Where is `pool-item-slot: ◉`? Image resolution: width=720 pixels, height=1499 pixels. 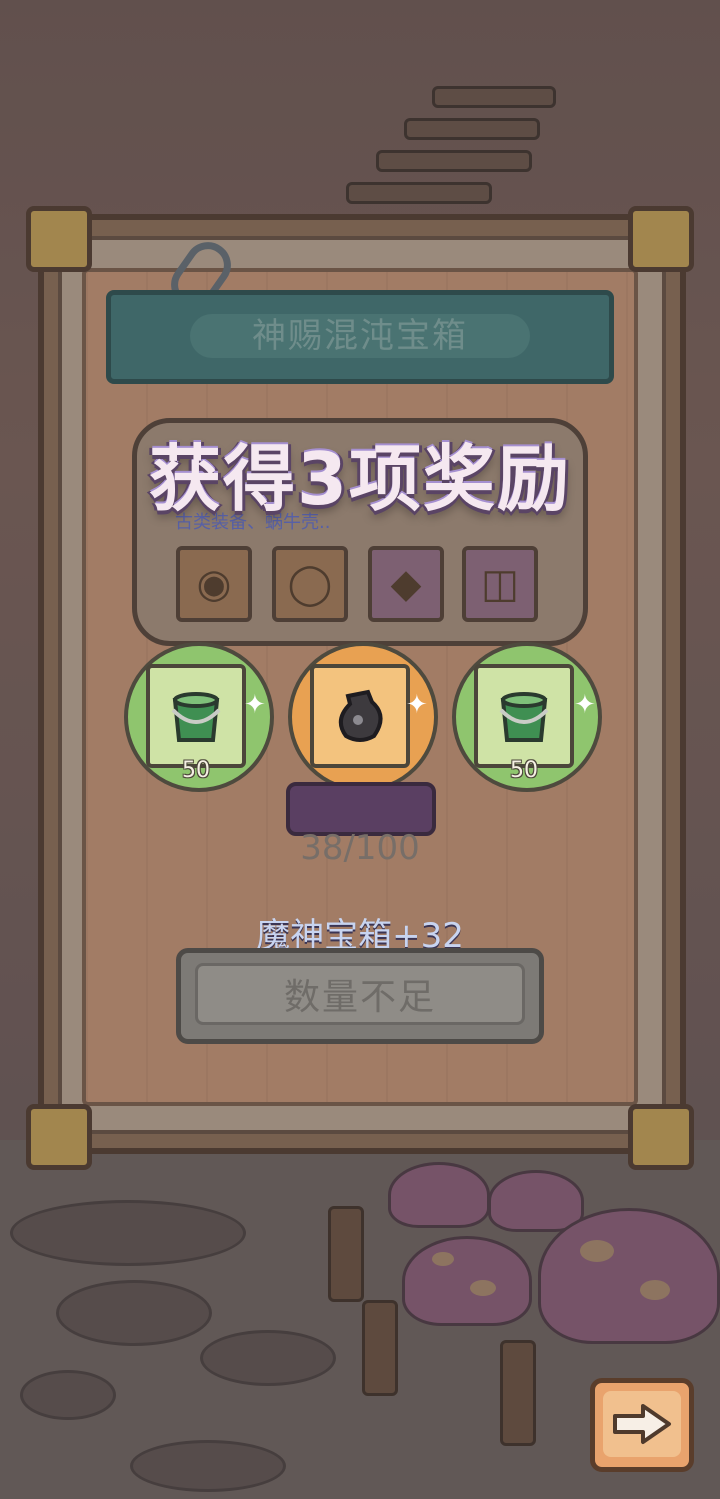 pool-item-slot: ◉ is located at coordinates (214, 584).